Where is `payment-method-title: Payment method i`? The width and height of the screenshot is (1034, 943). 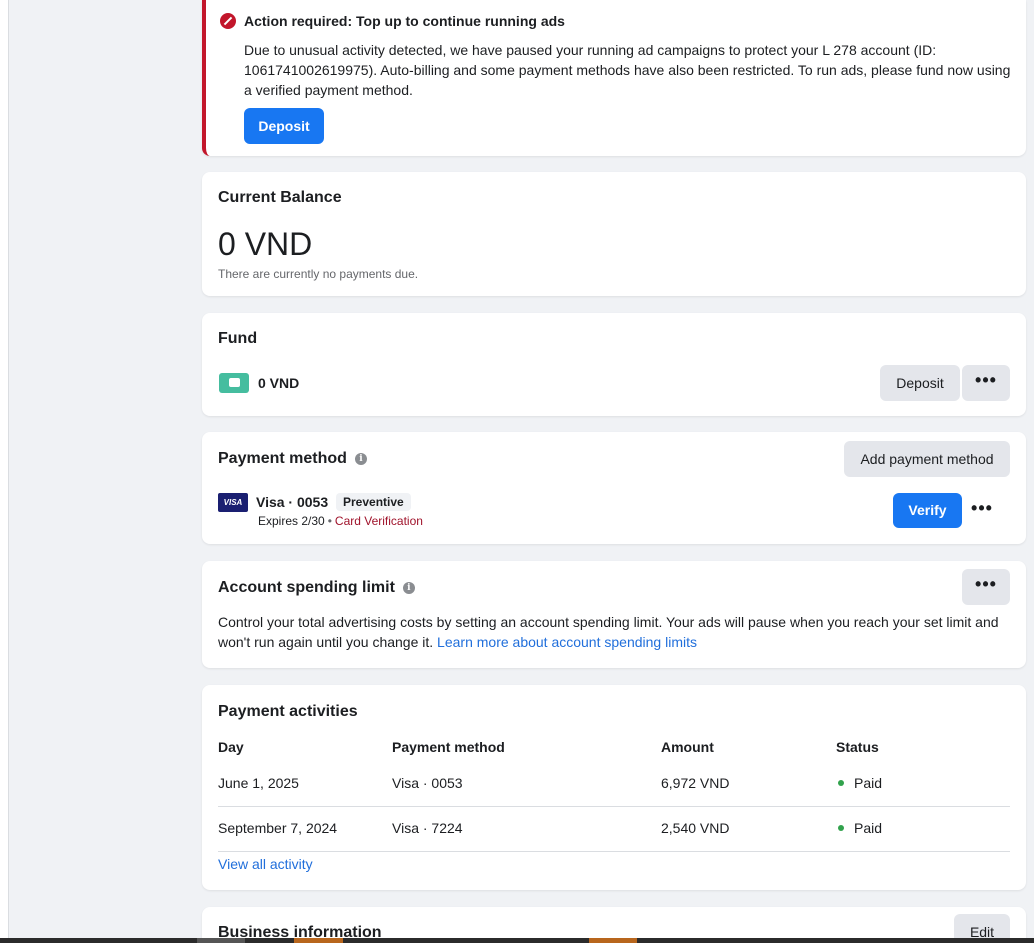
payment-method-title: Payment method i is located at coordinates (292, 459).